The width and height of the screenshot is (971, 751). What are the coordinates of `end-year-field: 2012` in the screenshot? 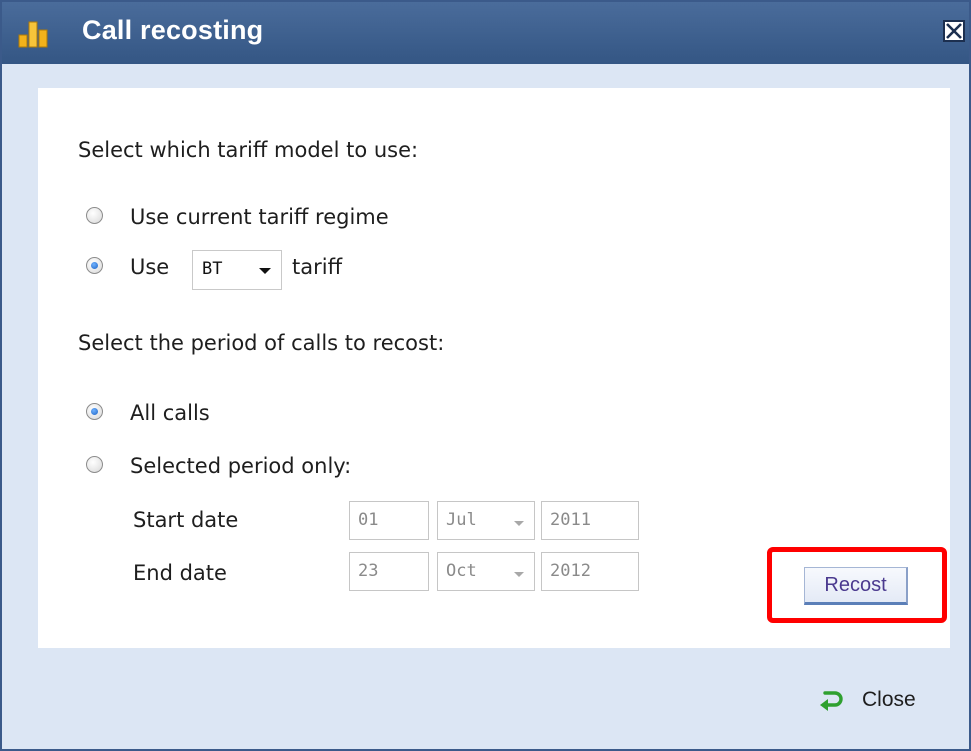 It's located at (590, 571).